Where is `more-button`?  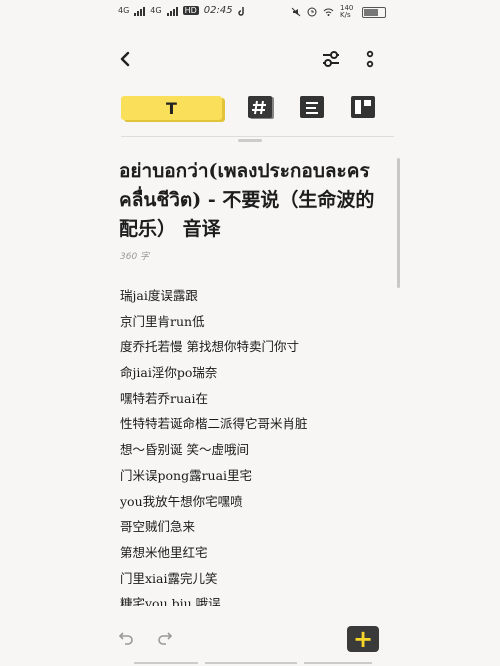 more-button is located at coordinates (370, 59).